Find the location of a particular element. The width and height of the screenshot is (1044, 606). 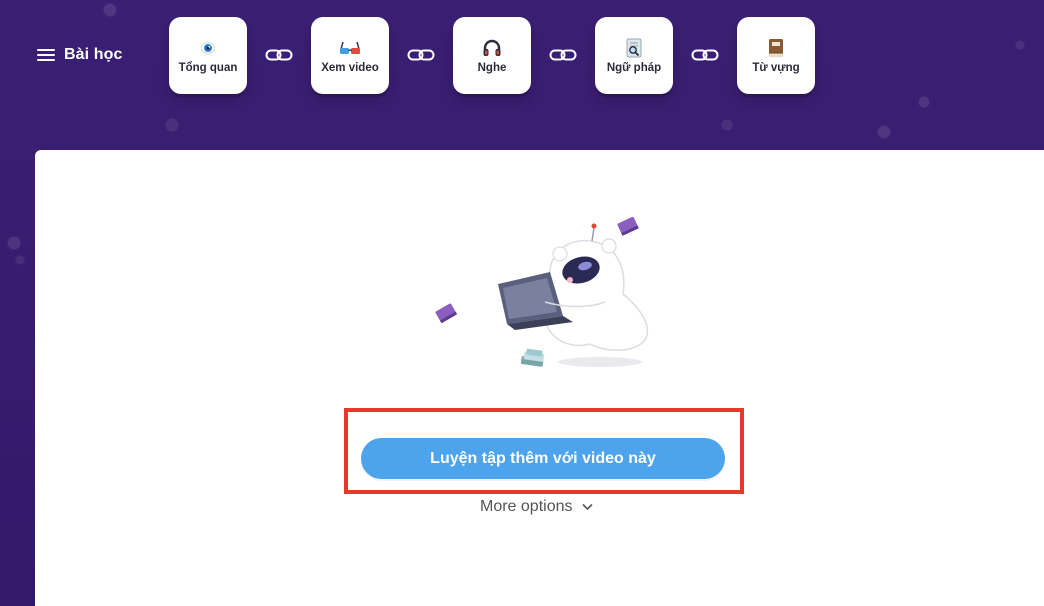

hamburger-menu-icon is located at coordinates (46, 55).